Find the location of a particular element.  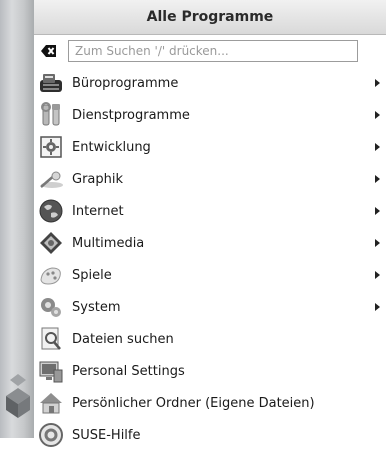

internet-icon is located at coordinates (51, 211).